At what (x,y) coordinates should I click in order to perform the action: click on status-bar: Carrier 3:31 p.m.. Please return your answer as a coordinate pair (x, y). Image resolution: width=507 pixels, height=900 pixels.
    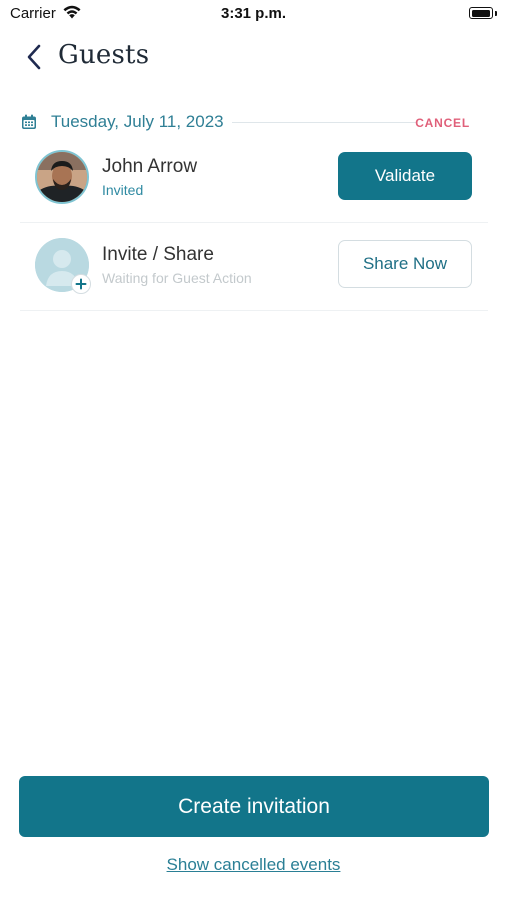
    Looking at the image, I should click on (253, 14).